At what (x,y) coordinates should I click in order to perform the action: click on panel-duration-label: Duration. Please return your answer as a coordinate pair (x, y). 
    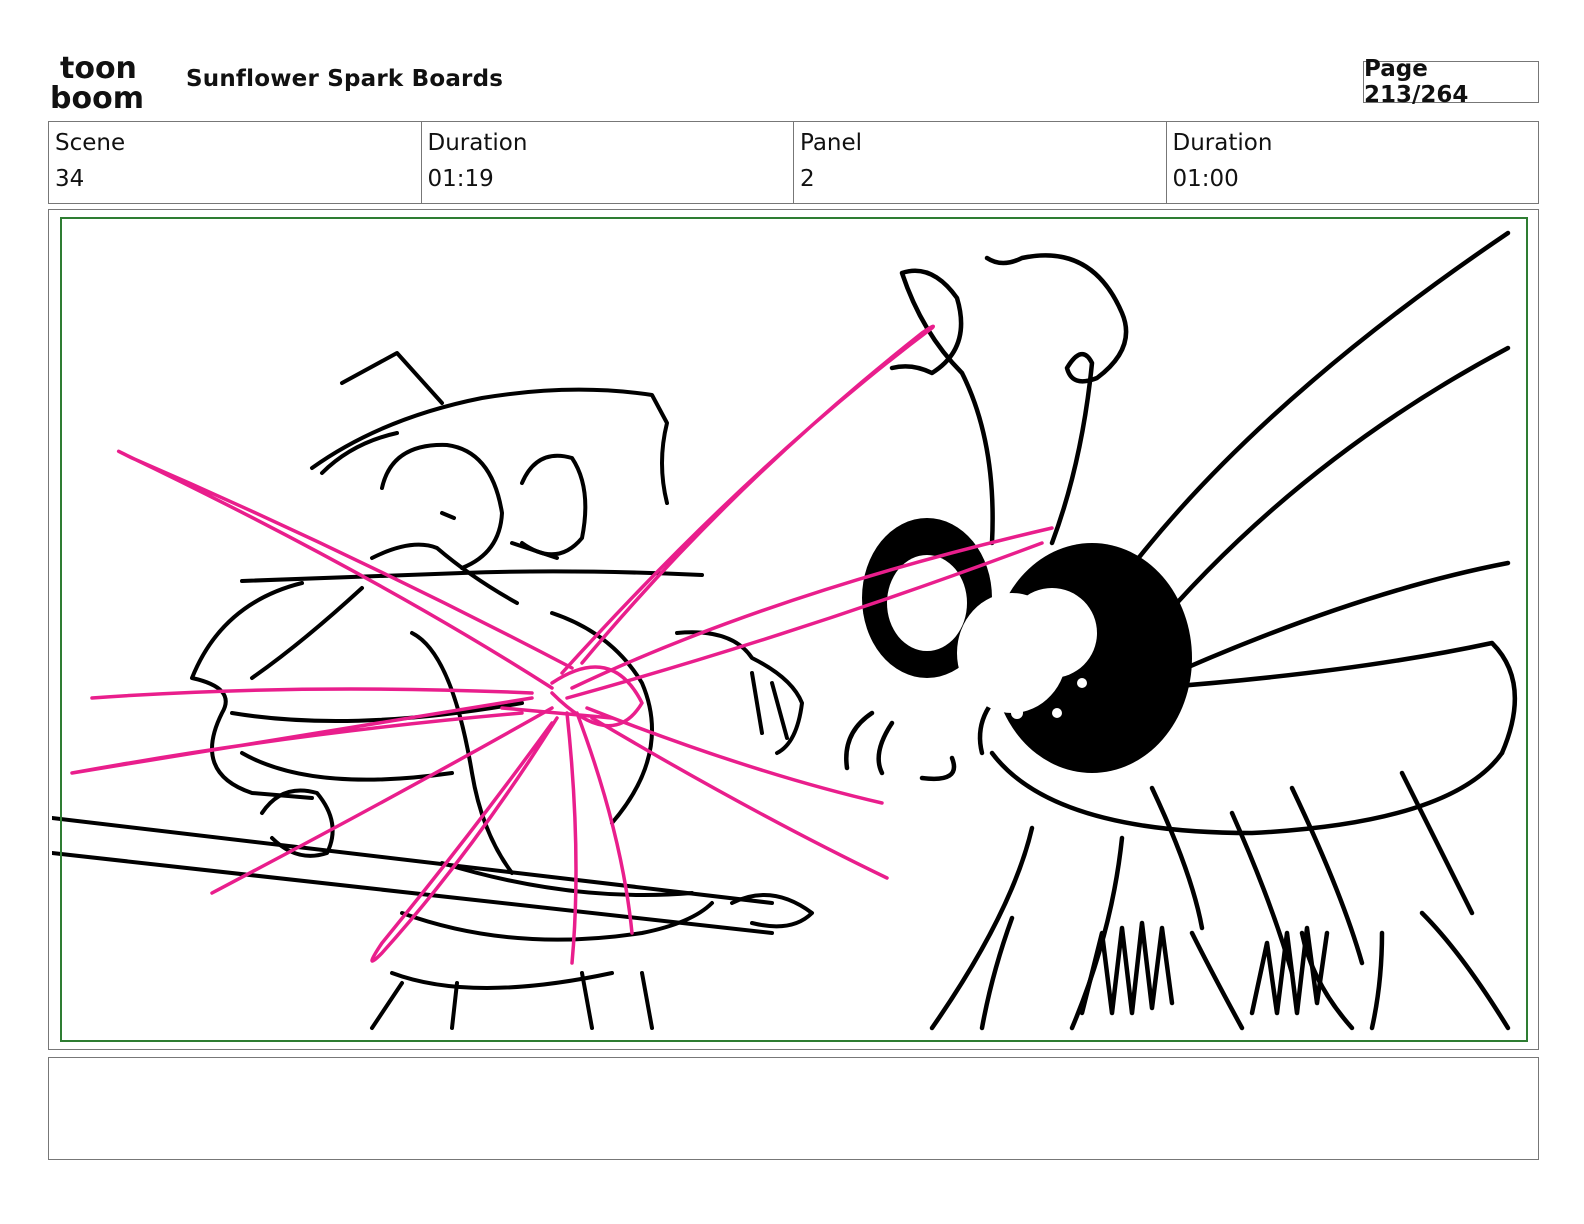
    Looking at the image, I should click on (1222, 143).